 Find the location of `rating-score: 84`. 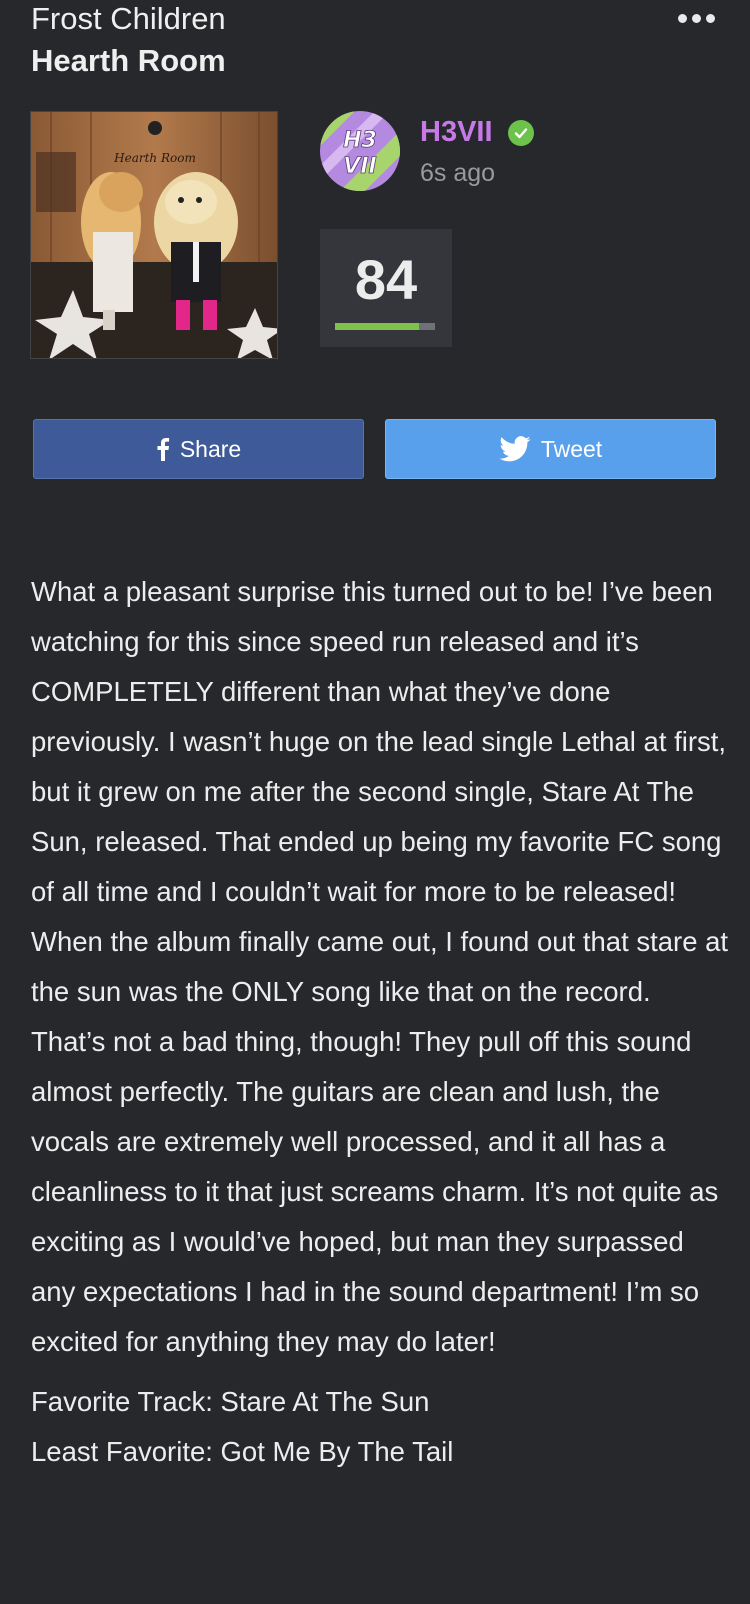

rating-score: 84 is located at coordinates (386, 279).